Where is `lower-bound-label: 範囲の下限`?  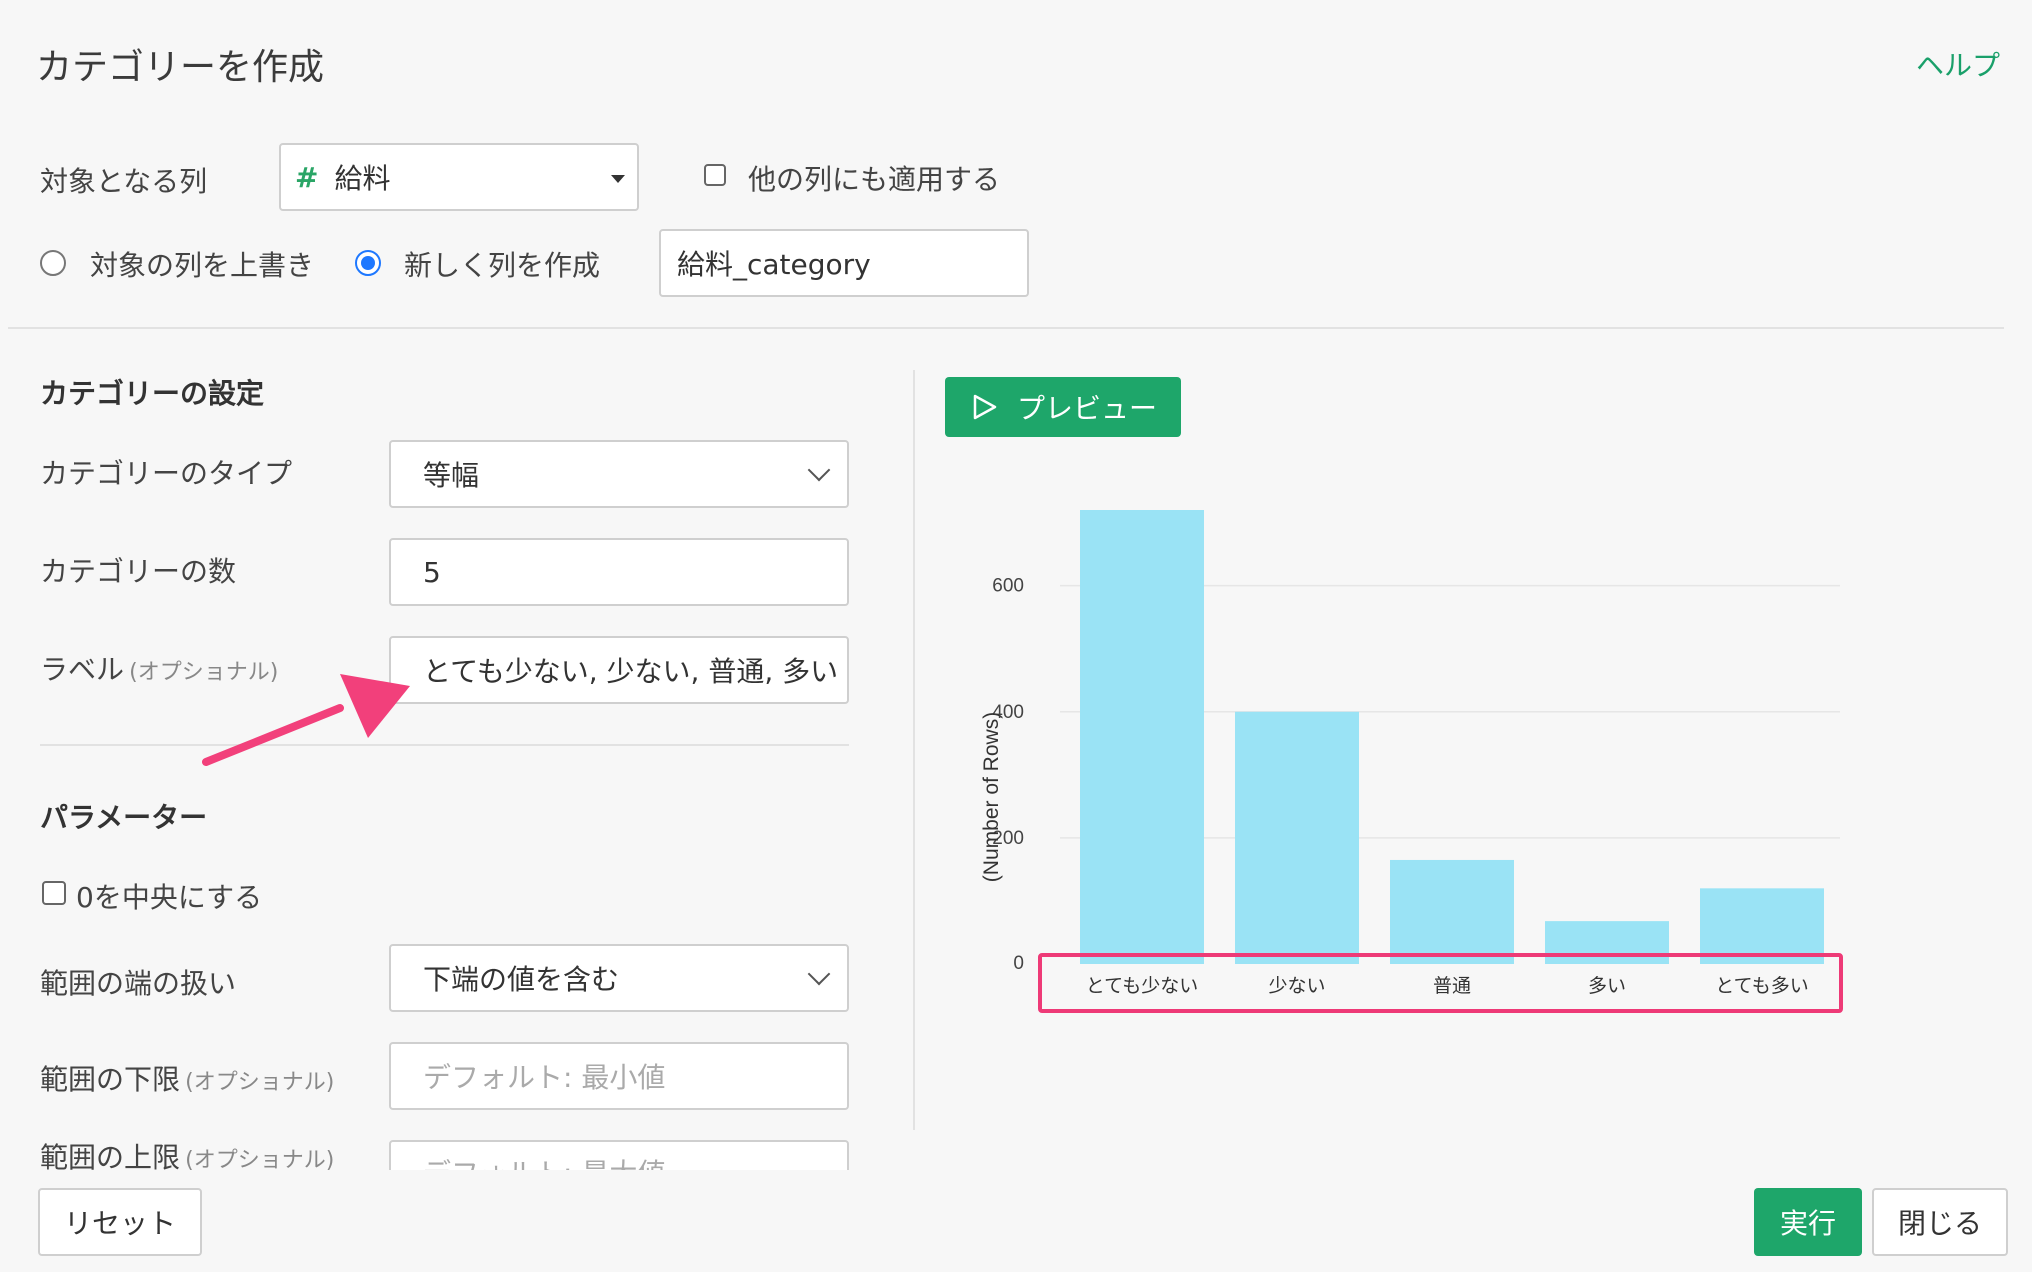
lower-bound-label: 範囲の下限 is located at coordinates (110, 1079).